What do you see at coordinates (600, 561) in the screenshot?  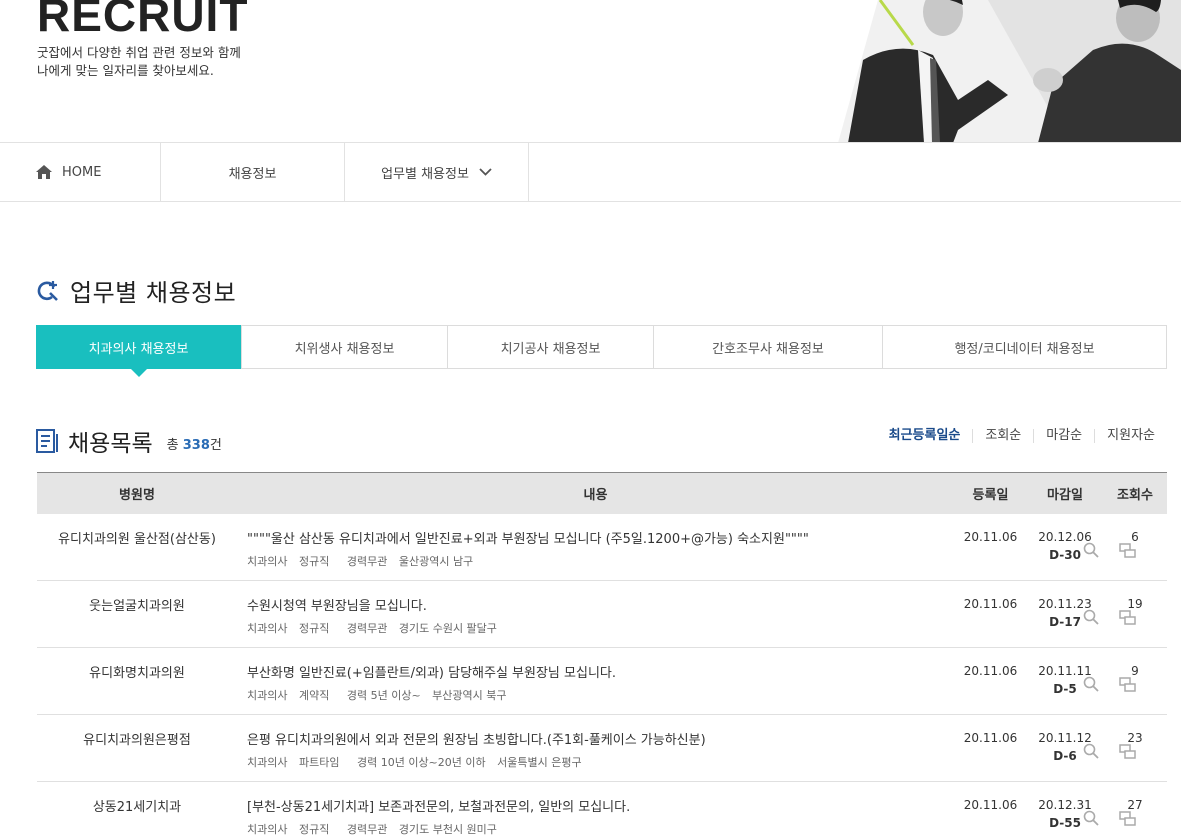 I see `job-meta: 치과의사 정규직 경력무관 울산광역시 남구` at bounding box center [600, 561].